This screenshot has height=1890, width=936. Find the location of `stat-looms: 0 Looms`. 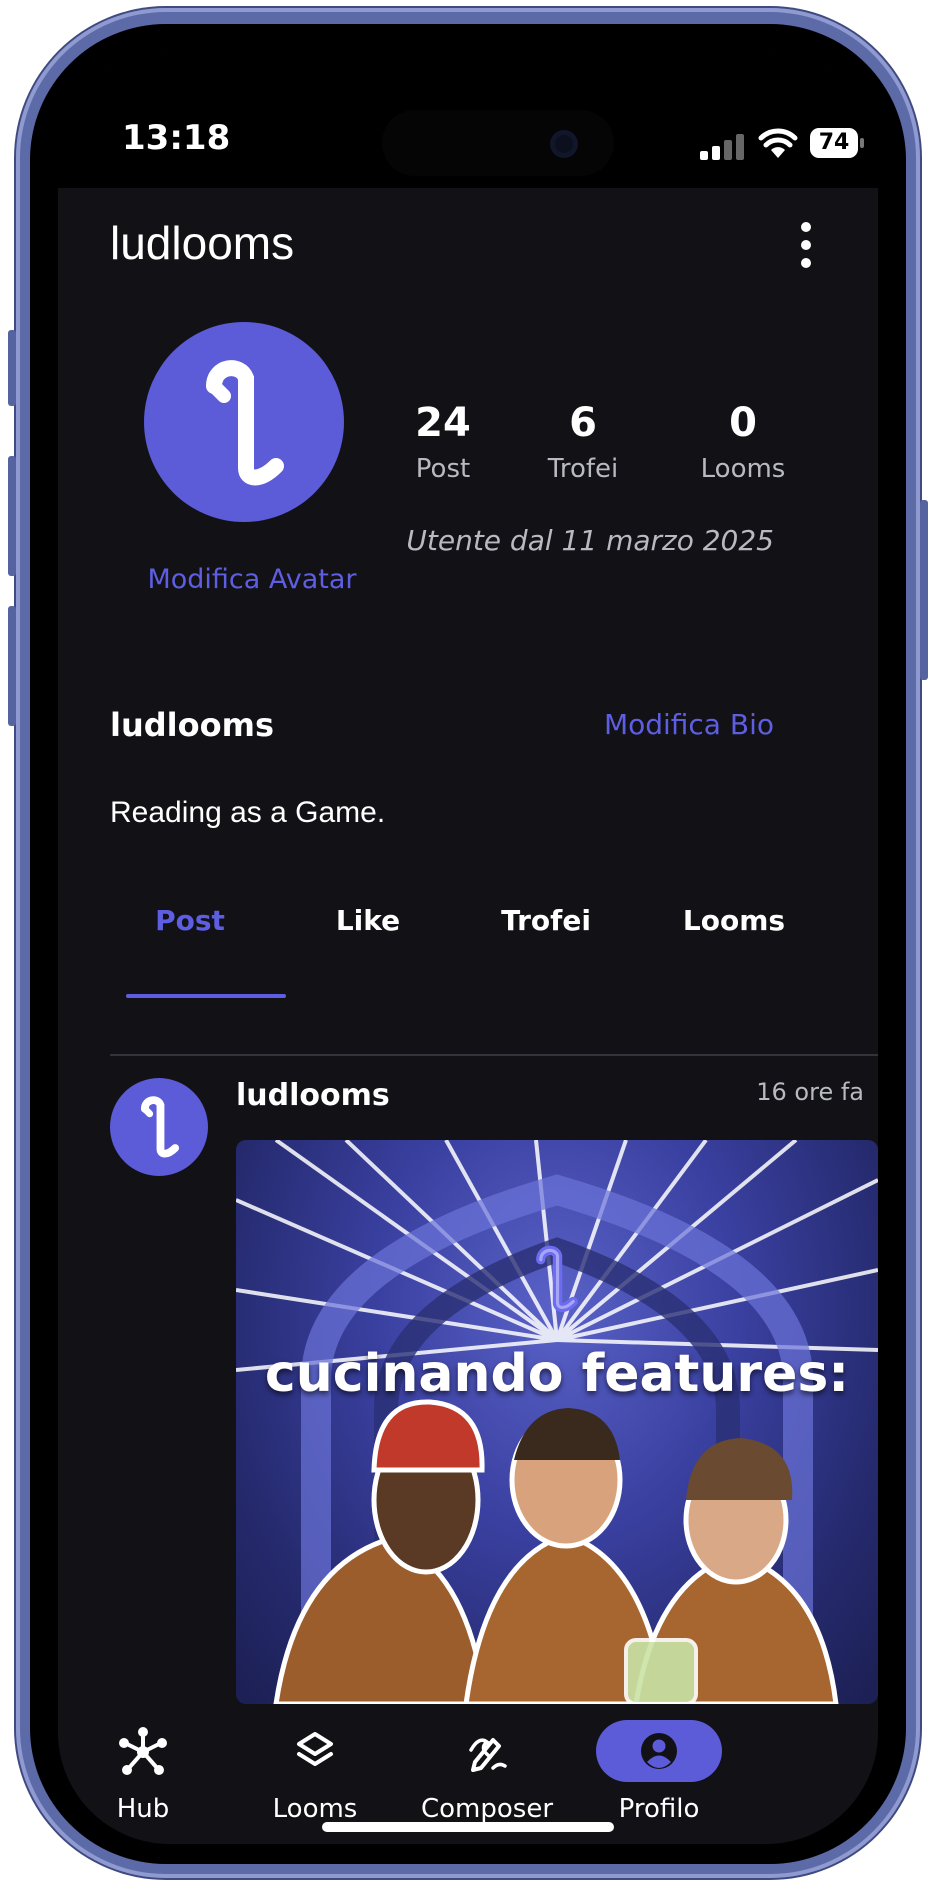

stat-looms: 0 Looms is located at coordinates (743, 442).